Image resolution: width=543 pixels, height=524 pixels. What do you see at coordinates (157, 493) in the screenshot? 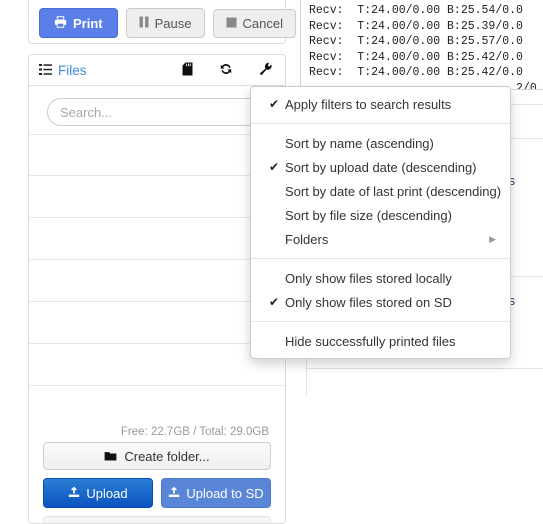
I see `upload-button-row: Upload Upload to SD` at bounding box center [157, 493].